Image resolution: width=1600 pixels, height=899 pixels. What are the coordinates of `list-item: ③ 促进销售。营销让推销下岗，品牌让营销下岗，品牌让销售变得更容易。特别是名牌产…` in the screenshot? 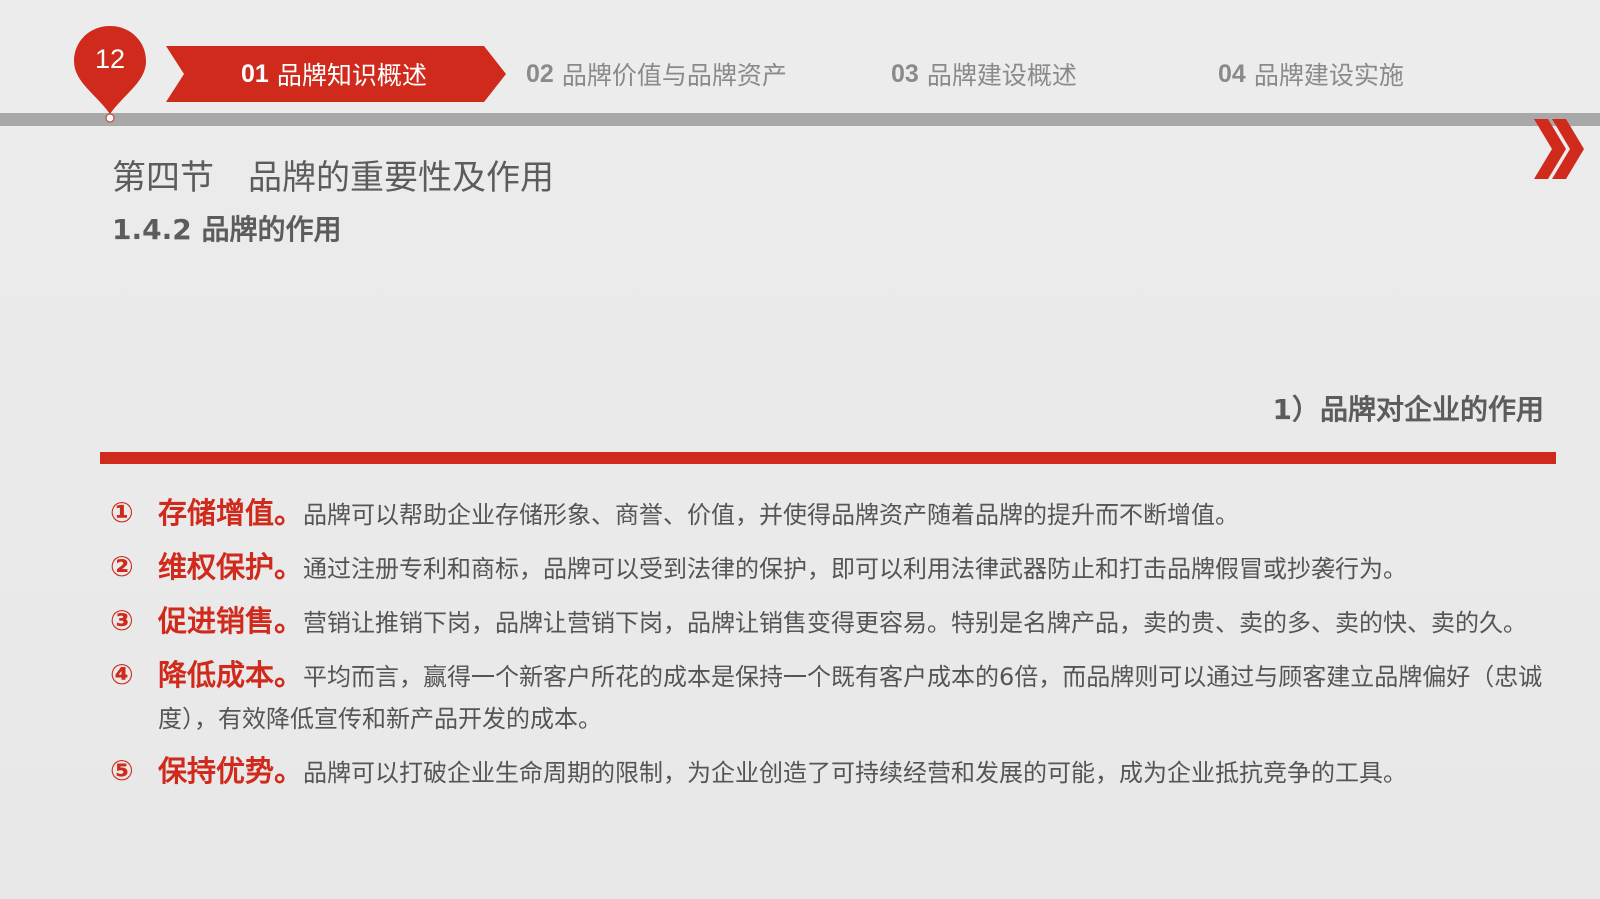 It's located at (834, 622).